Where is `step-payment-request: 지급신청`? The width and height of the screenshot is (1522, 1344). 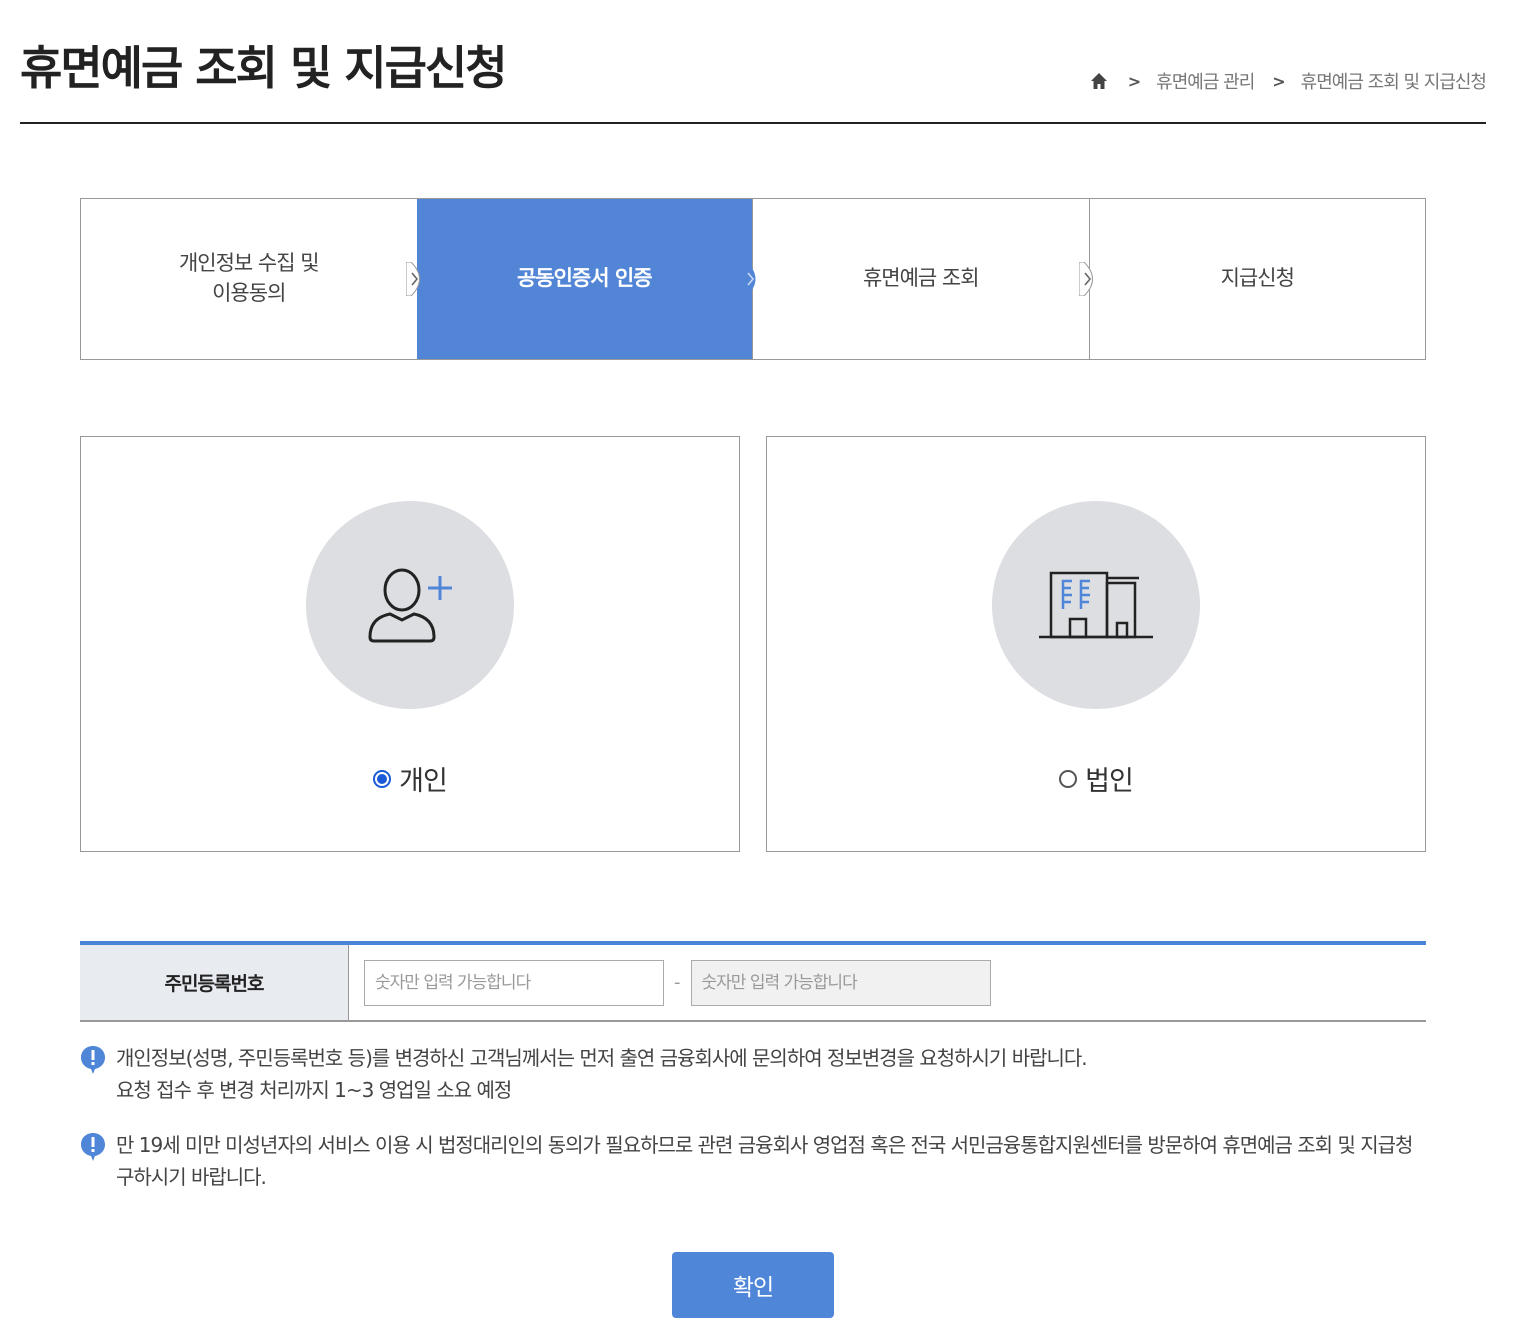 step-payment-request: 지급신청 is located at coordinates (1252, 279).